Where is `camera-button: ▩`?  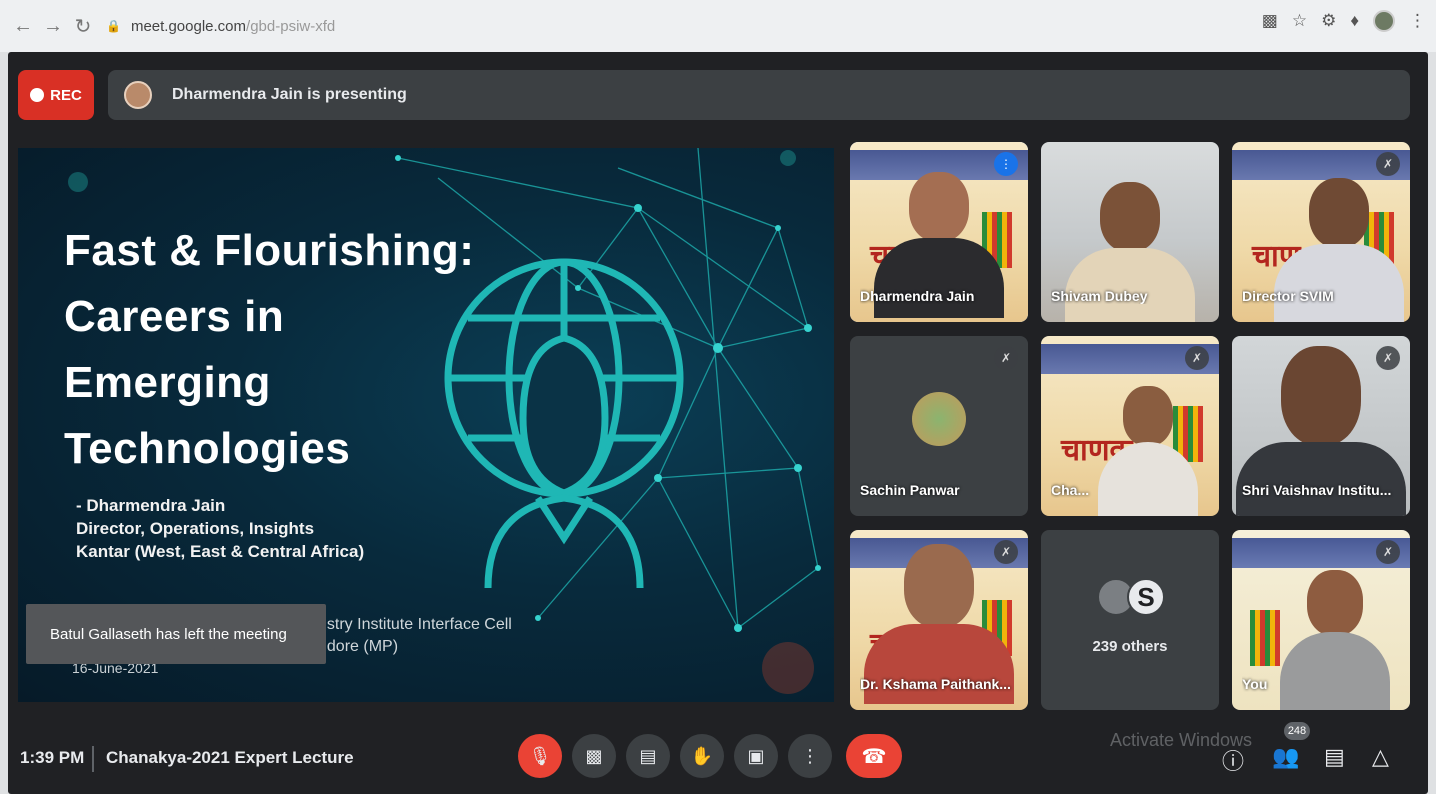 camera-button: ▩ is located at coordinates (594, 756).